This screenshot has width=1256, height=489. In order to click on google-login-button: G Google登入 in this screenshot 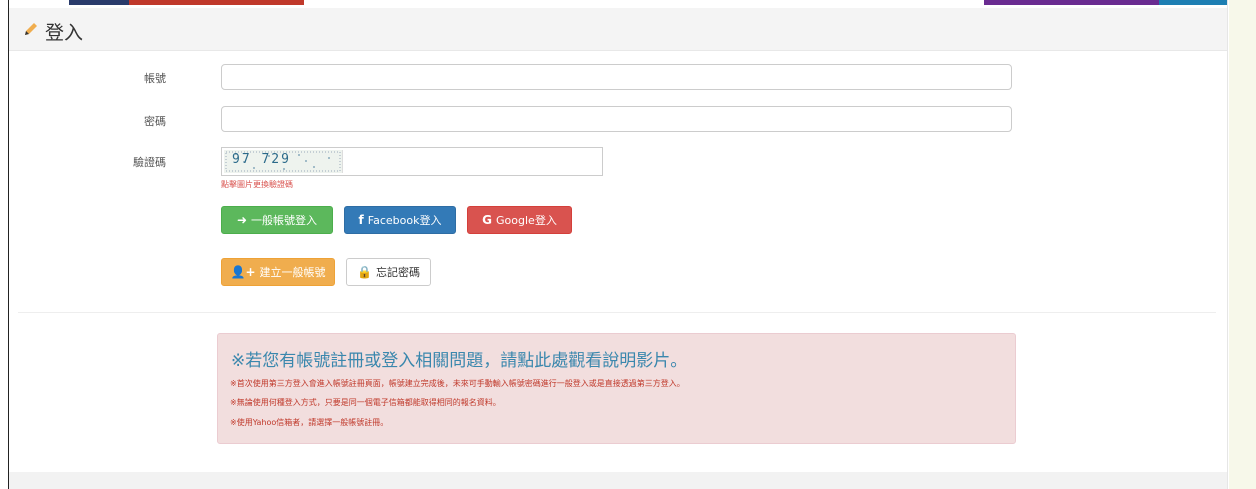, I will do `click(519, 220)`.